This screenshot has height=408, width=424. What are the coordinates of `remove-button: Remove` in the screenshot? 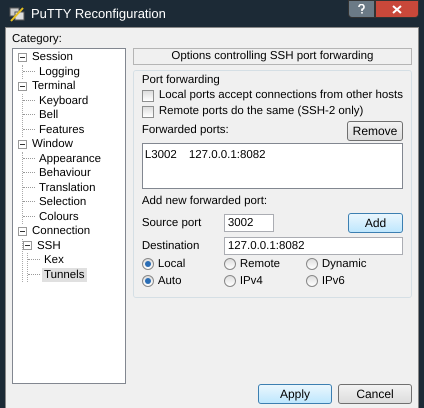 It's located at (375, 131).